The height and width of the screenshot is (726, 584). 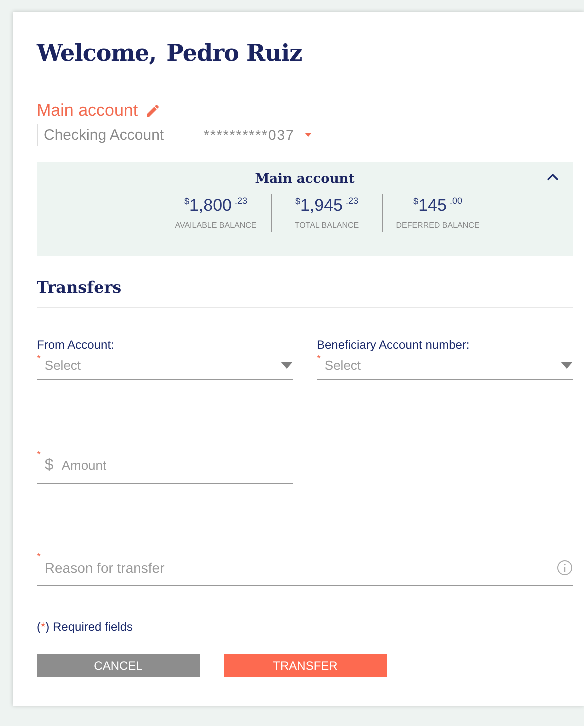 I want to click on field-label: From Account:, so click(x=76, y=345).